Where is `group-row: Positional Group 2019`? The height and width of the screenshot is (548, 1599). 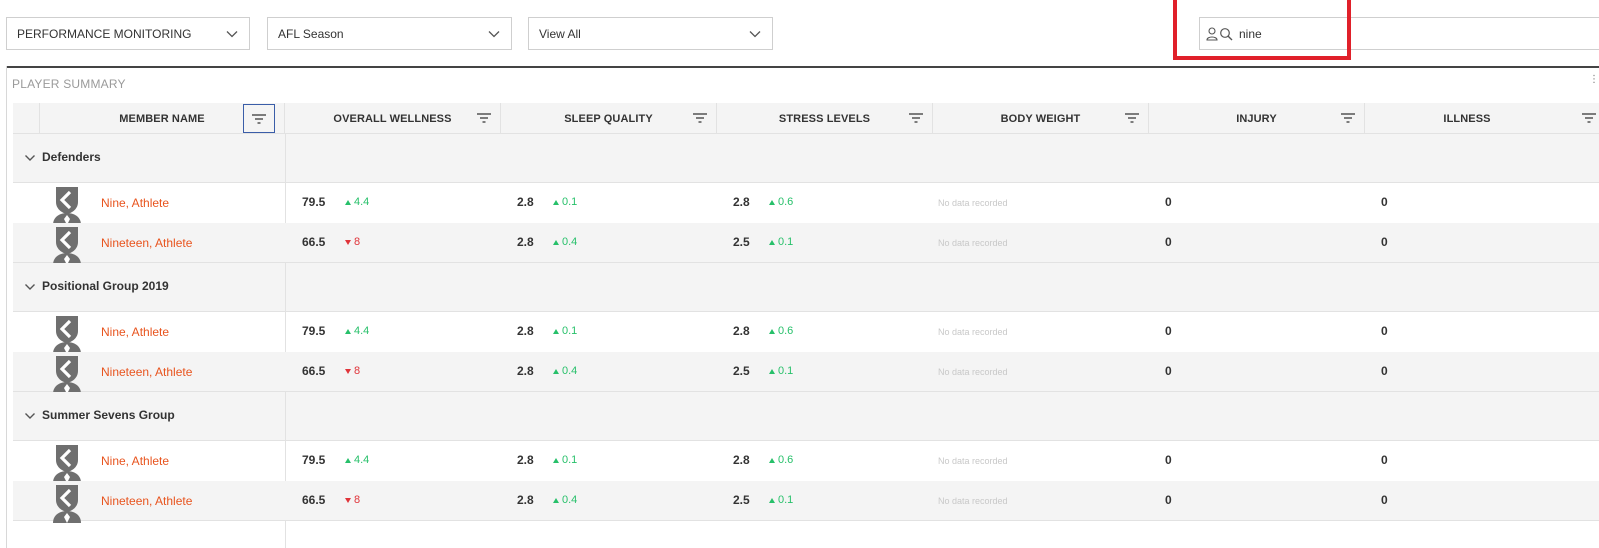
group-row: Positional Group 2019 is located at coordinates (806, 287).